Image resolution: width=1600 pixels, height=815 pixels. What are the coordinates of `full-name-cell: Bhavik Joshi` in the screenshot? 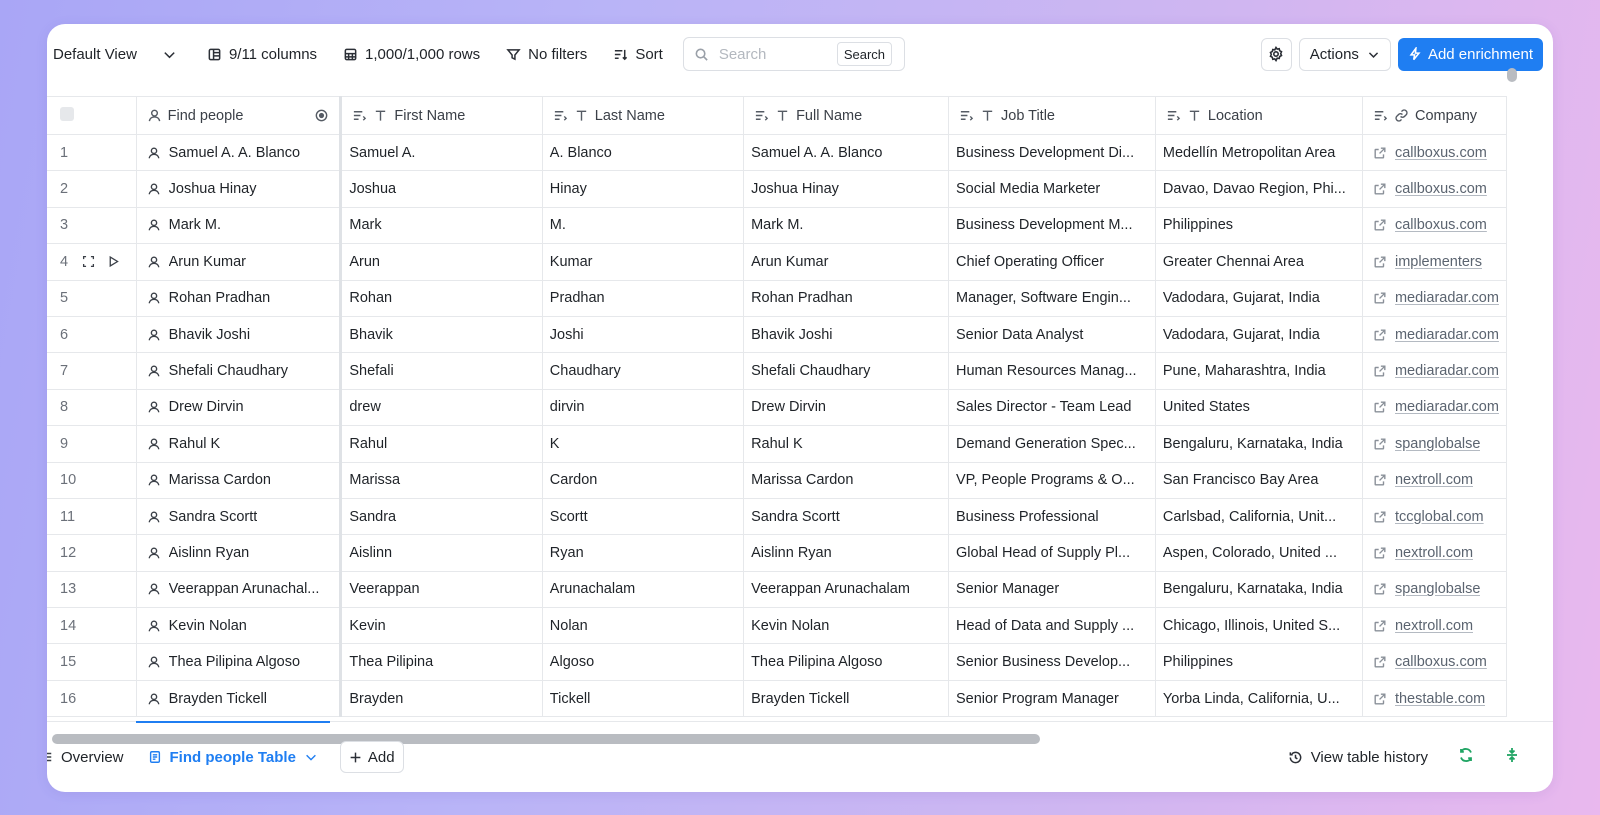 It's located at (846, 335).